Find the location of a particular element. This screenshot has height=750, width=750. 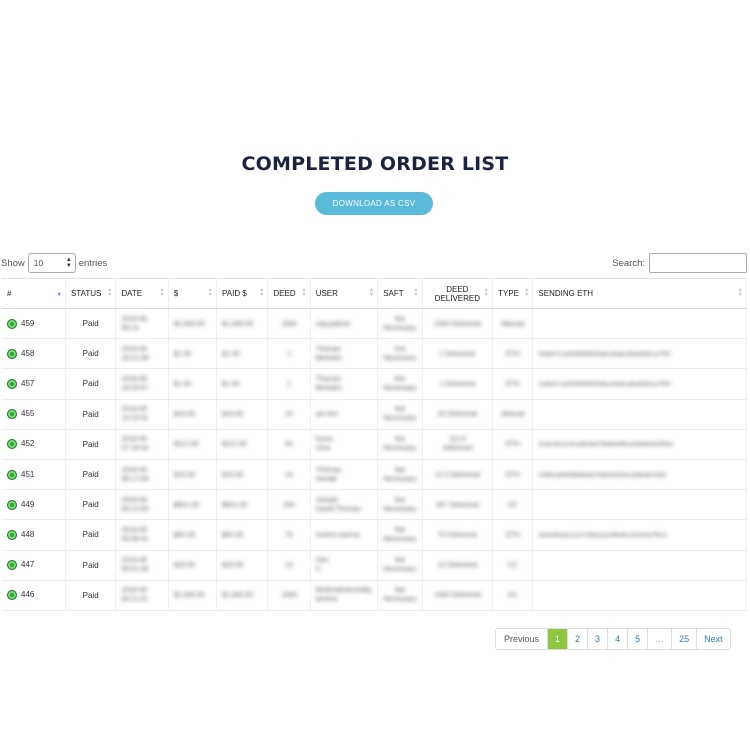

cell-amount: $1,000.00 is located at coordinates (193, 595).